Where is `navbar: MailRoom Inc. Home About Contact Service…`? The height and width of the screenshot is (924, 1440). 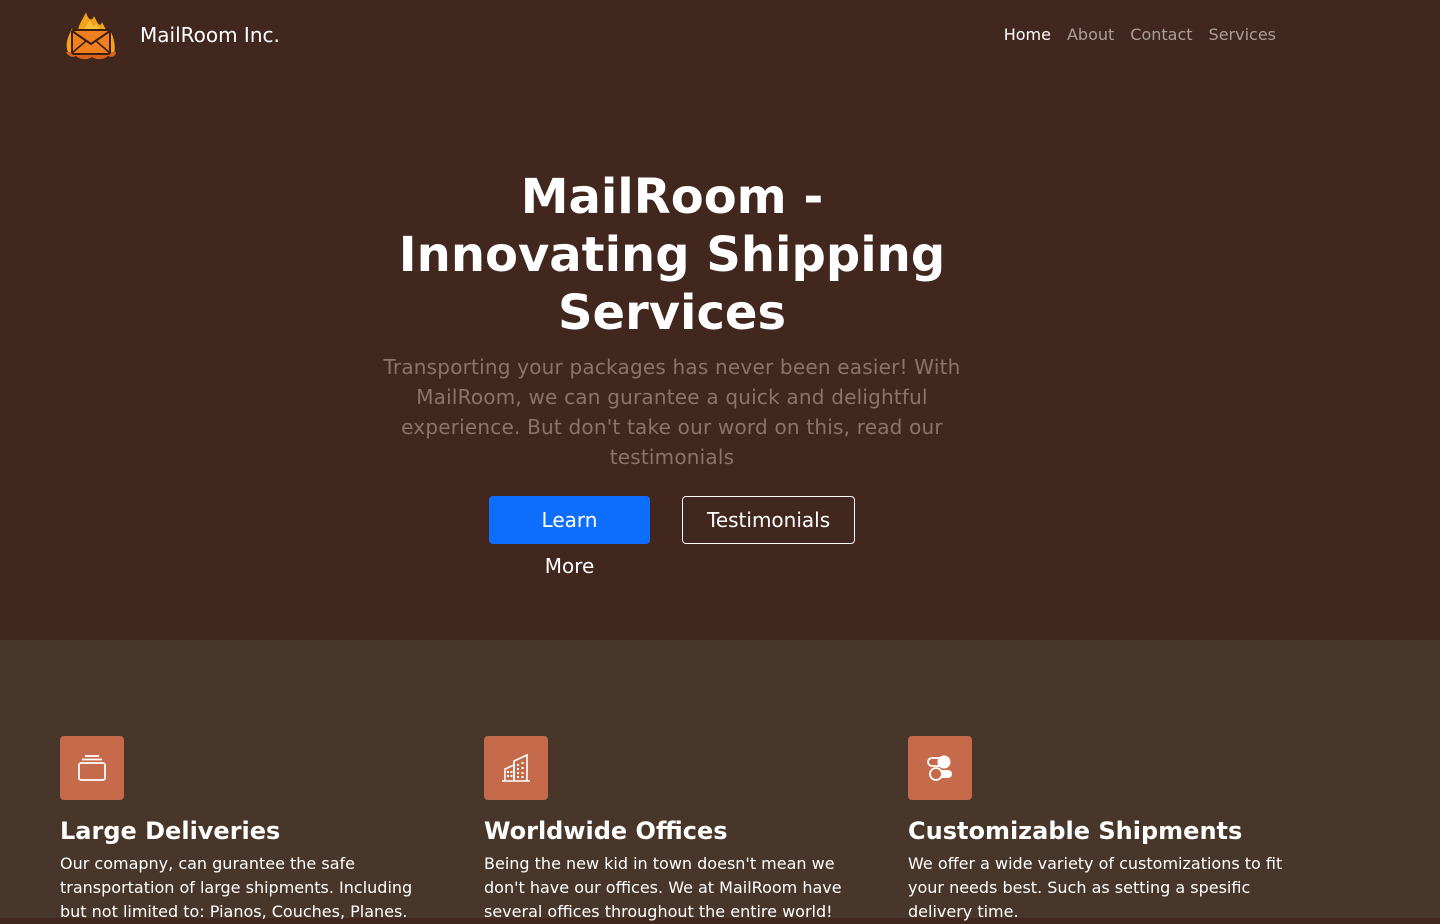 navbar: MailRoom Inc. Home About Contact Service… is located at coordinates (720, 35).